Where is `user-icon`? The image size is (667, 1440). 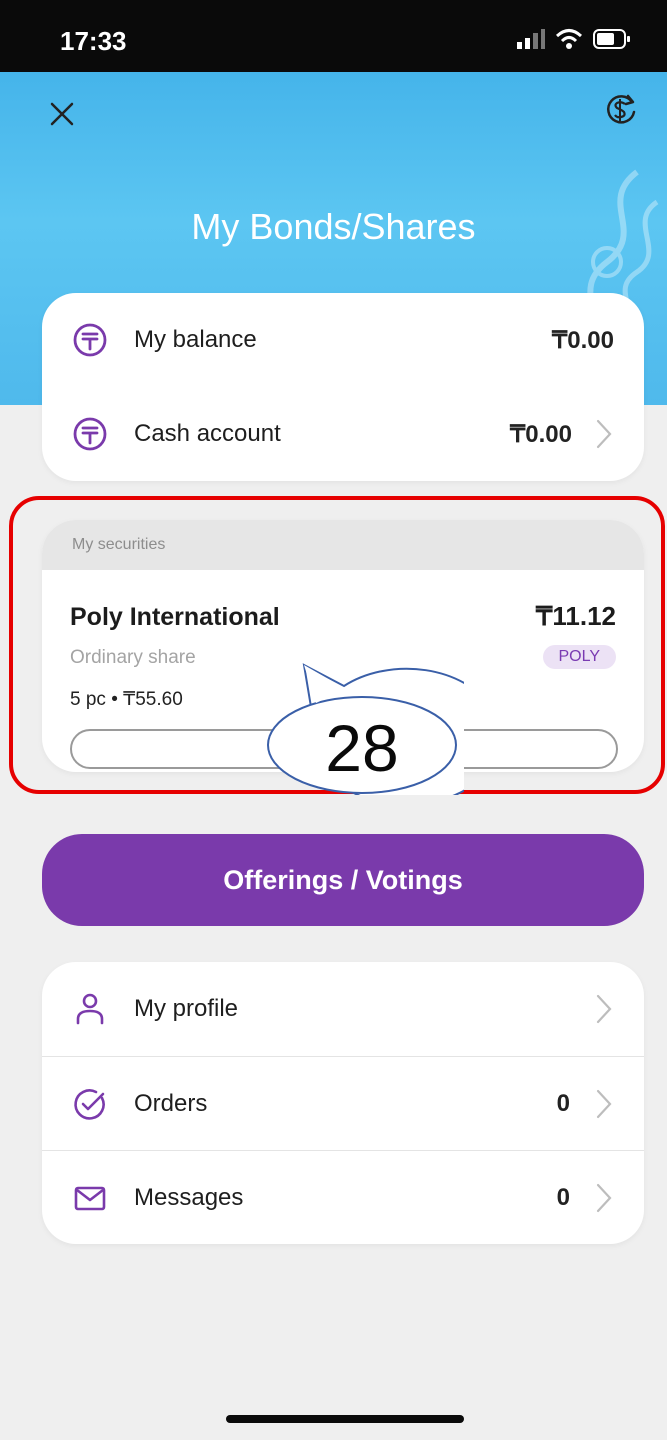
user-icon is located at coordinates (90, 1009).